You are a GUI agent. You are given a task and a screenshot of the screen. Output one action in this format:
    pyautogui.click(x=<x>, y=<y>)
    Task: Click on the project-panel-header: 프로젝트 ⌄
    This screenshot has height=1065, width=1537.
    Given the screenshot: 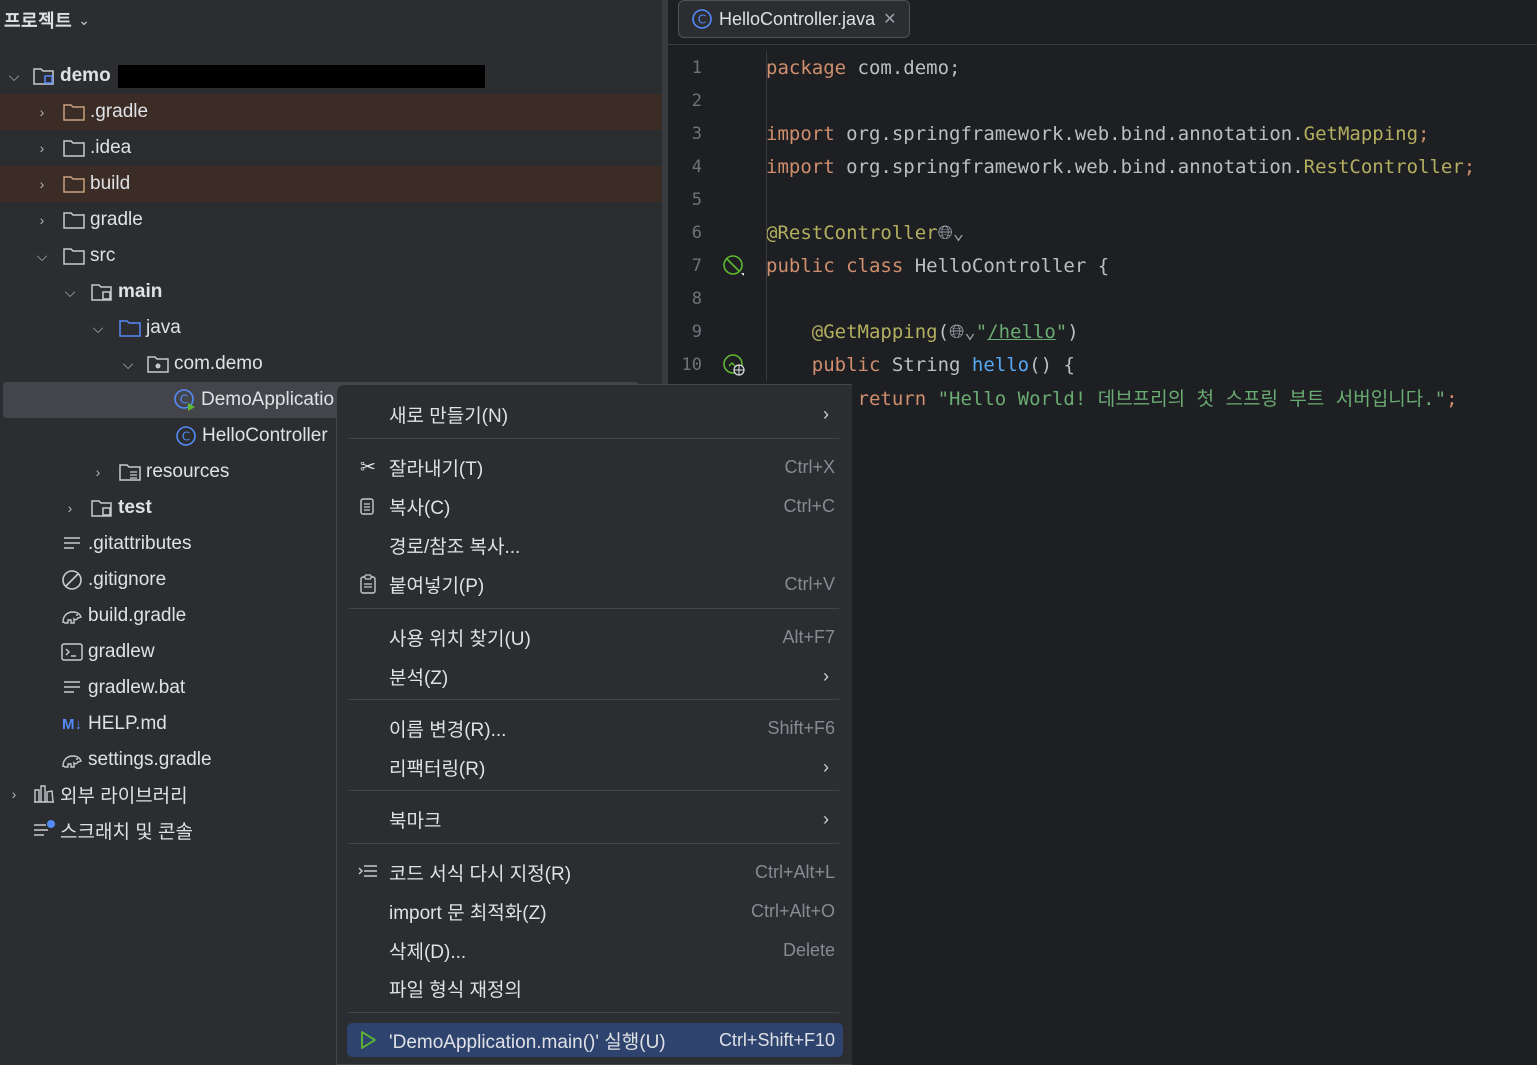 What is the action you would take?
    pyautogui.click(x=331, y=20)
    